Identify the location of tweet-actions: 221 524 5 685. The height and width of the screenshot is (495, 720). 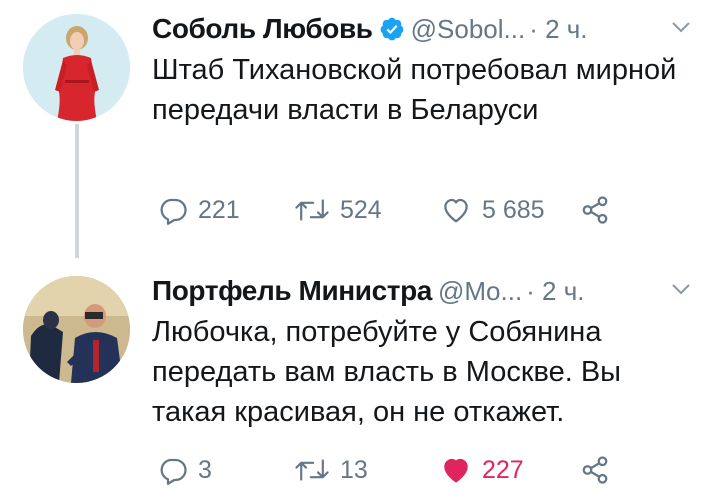
(392, 210).